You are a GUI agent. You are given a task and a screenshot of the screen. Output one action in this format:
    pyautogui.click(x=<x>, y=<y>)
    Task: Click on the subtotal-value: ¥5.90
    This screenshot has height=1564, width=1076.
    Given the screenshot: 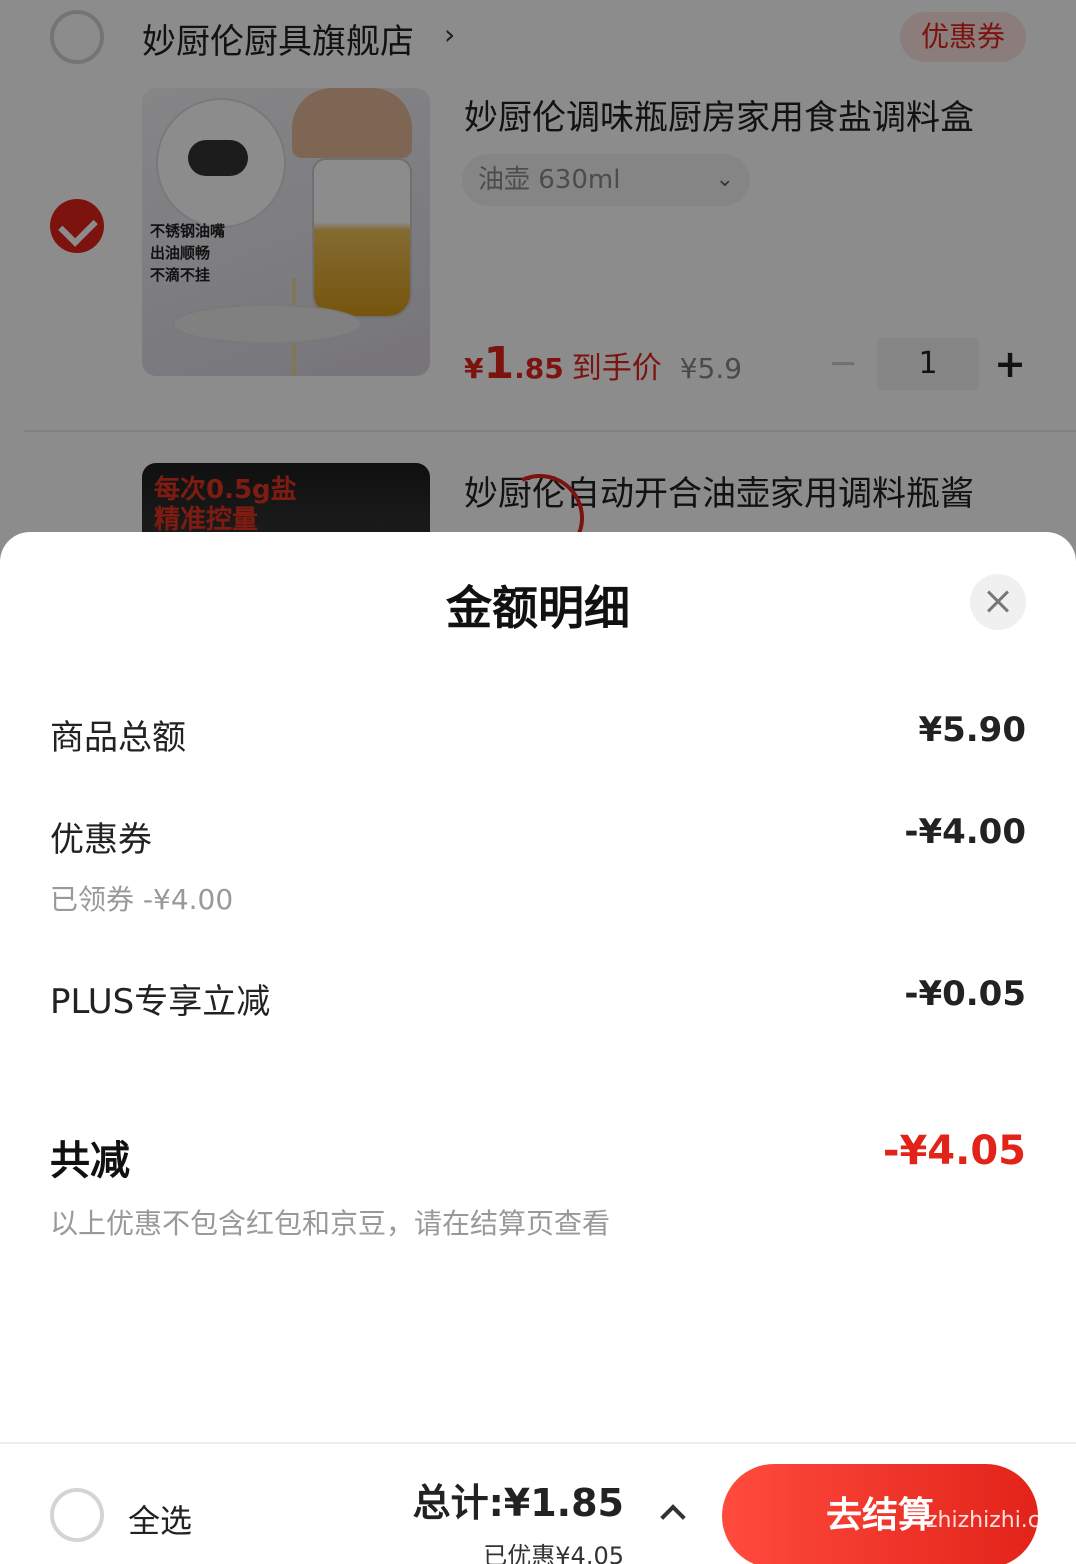 What is the action you would take?
    pyautogui.click(x=972, y=730)
    